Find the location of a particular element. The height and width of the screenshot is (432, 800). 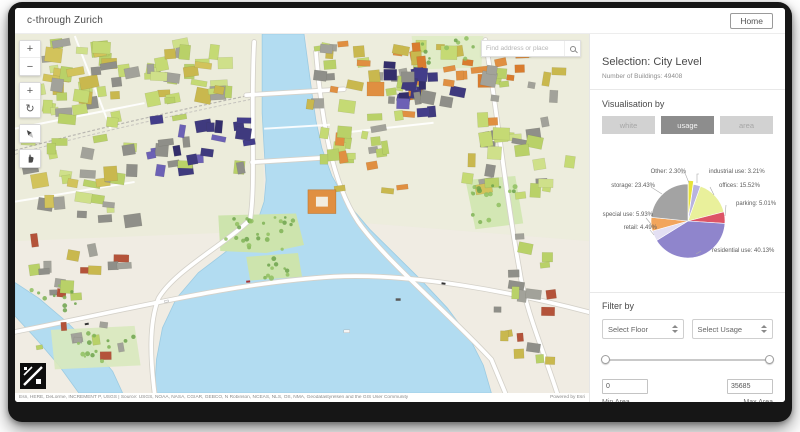

min-area-group: Min Area is located at coordinates (625, 388).